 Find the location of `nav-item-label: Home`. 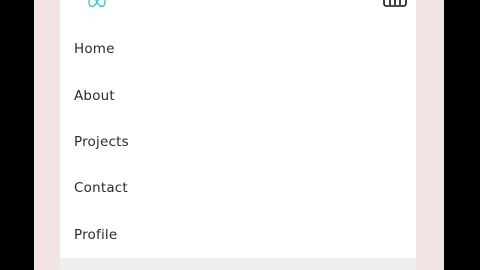

nav-item-label: Home is located at coordinates (94, 49).